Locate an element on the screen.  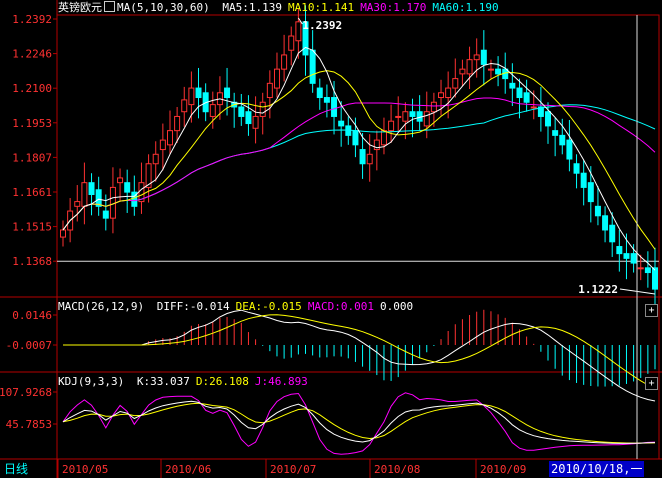
expand-price-panel-icon: + is located at coordinates (651, 310).